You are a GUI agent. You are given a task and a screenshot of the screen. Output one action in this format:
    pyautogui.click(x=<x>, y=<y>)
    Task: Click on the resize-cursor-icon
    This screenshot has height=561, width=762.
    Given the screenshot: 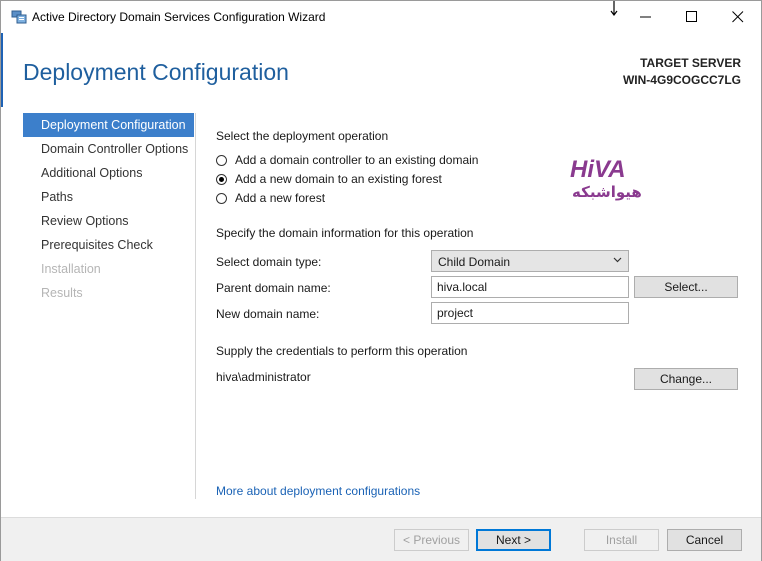 What is the action you would take?
    pyautogui.click(x=614, y=8)
    